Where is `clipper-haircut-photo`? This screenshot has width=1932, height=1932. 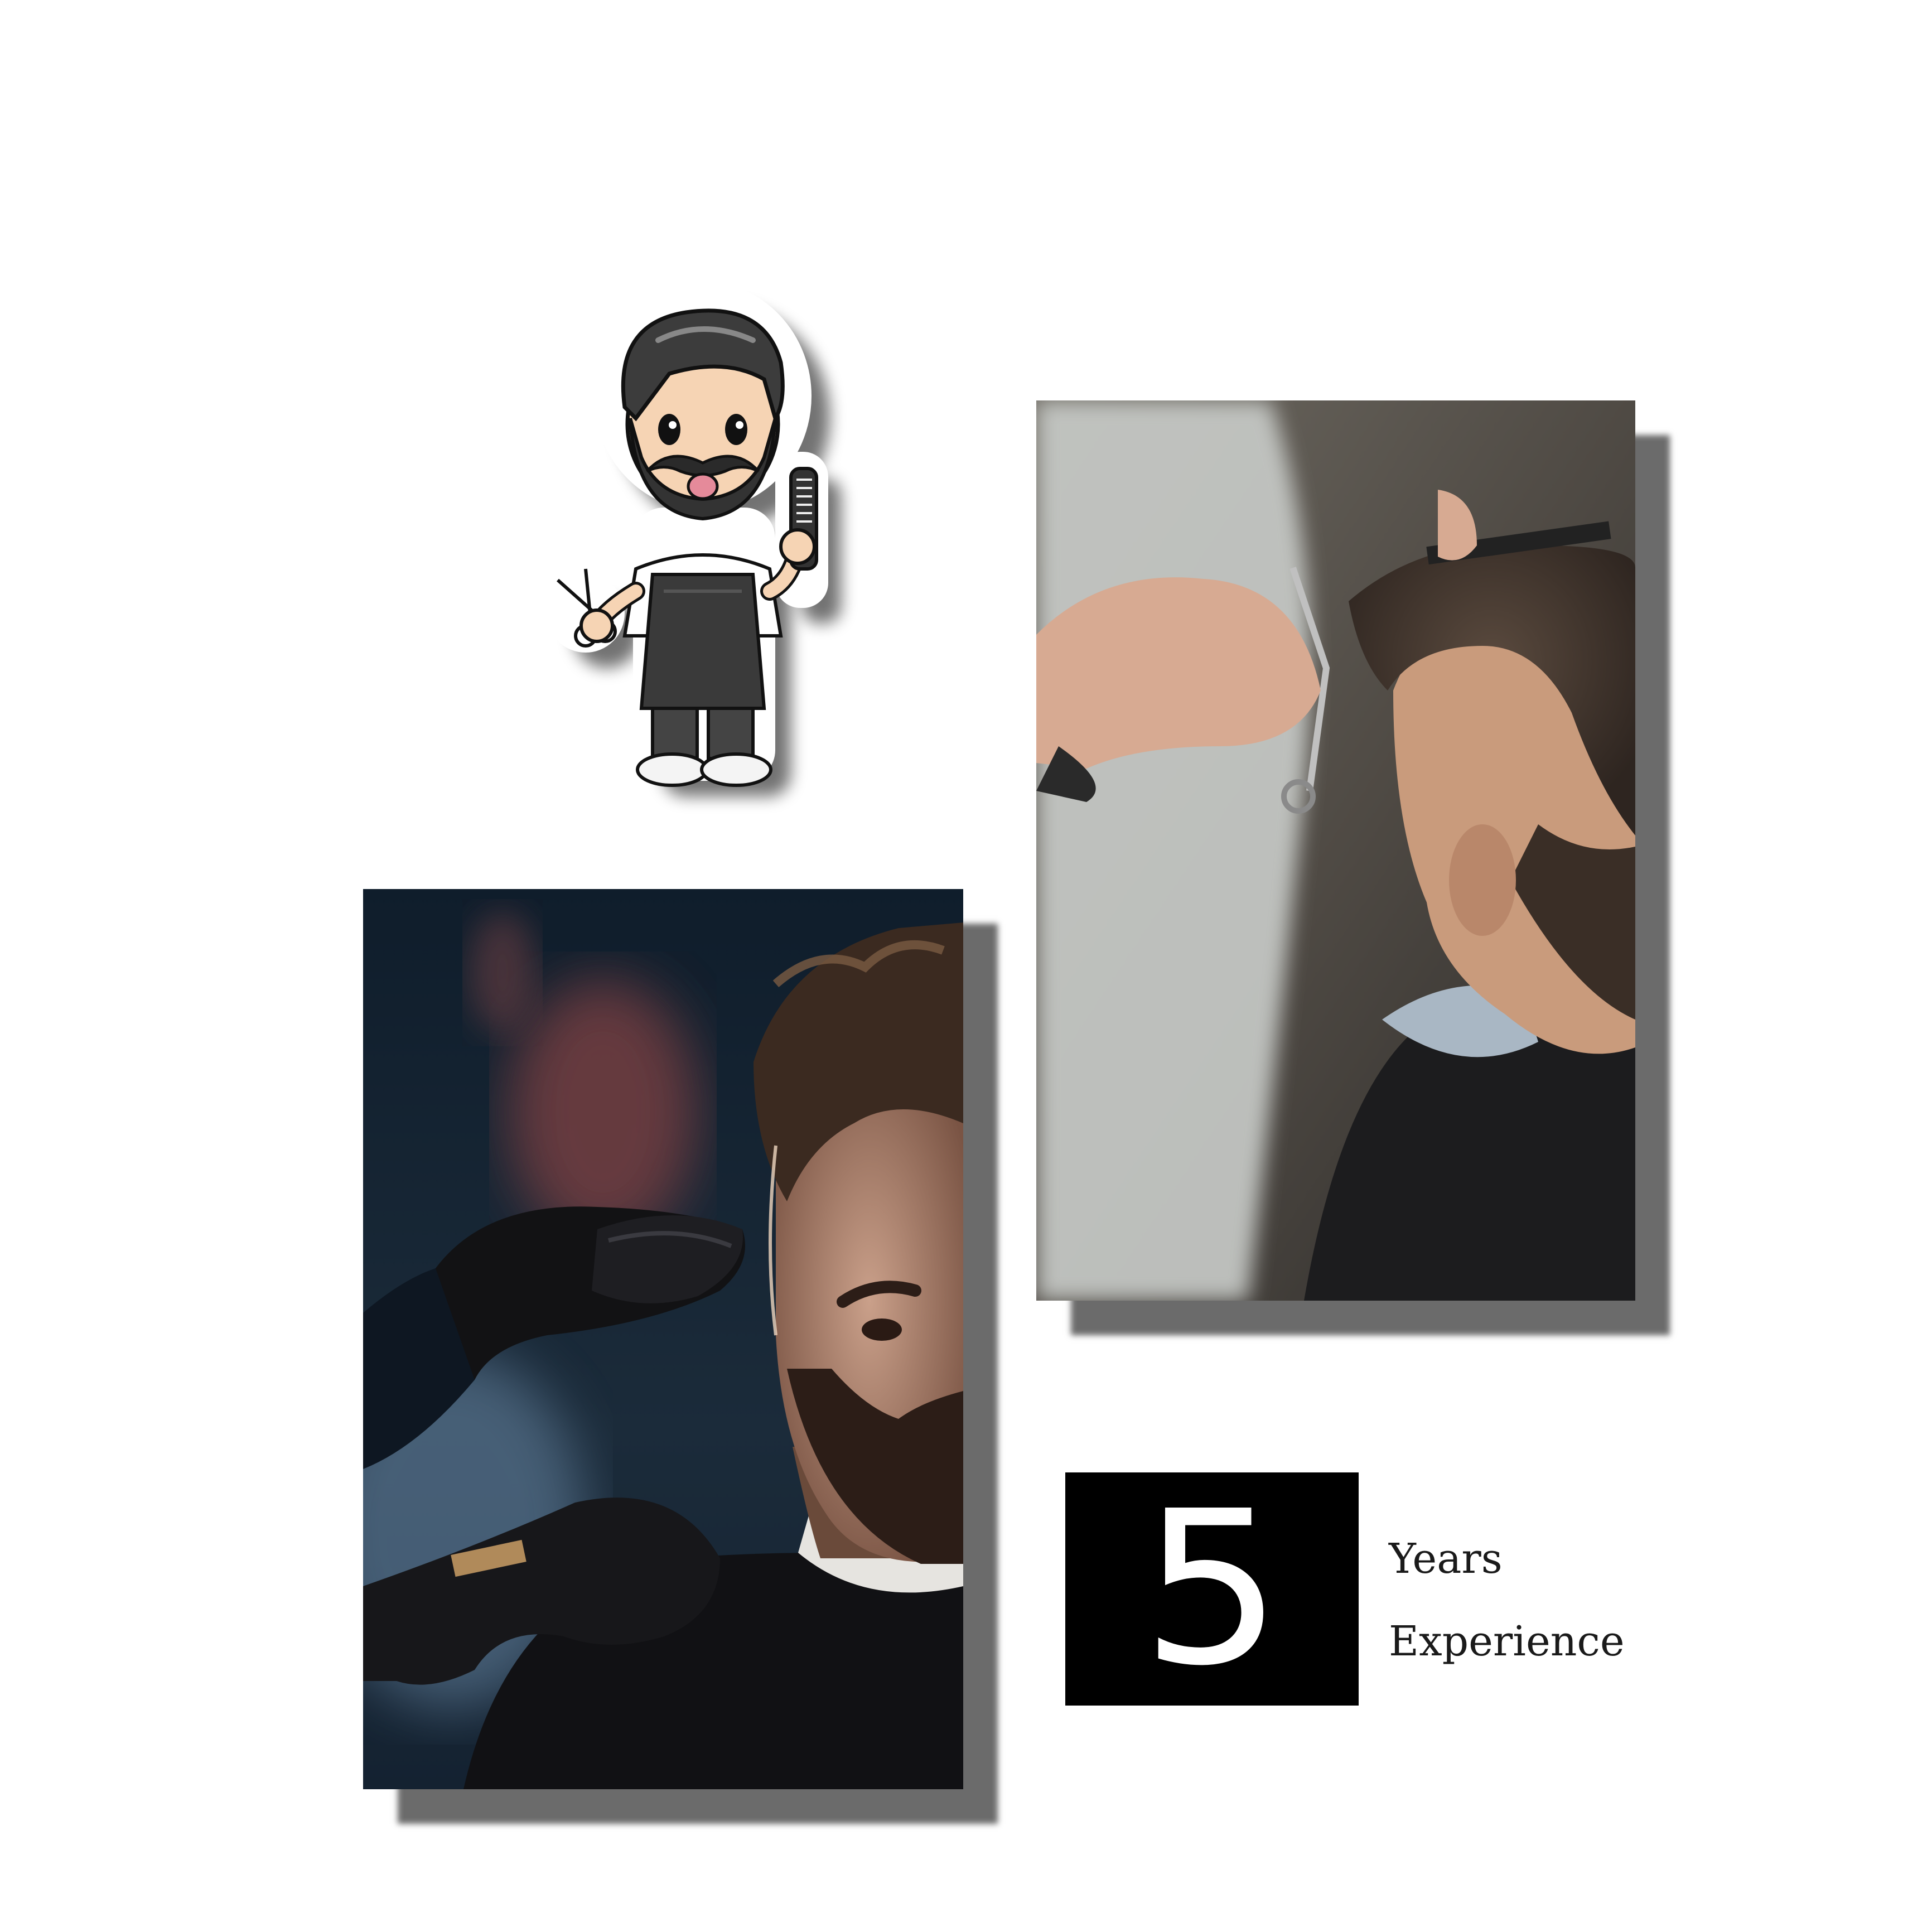 clipper-haircut-photo is located at coordinates (663, 1339).